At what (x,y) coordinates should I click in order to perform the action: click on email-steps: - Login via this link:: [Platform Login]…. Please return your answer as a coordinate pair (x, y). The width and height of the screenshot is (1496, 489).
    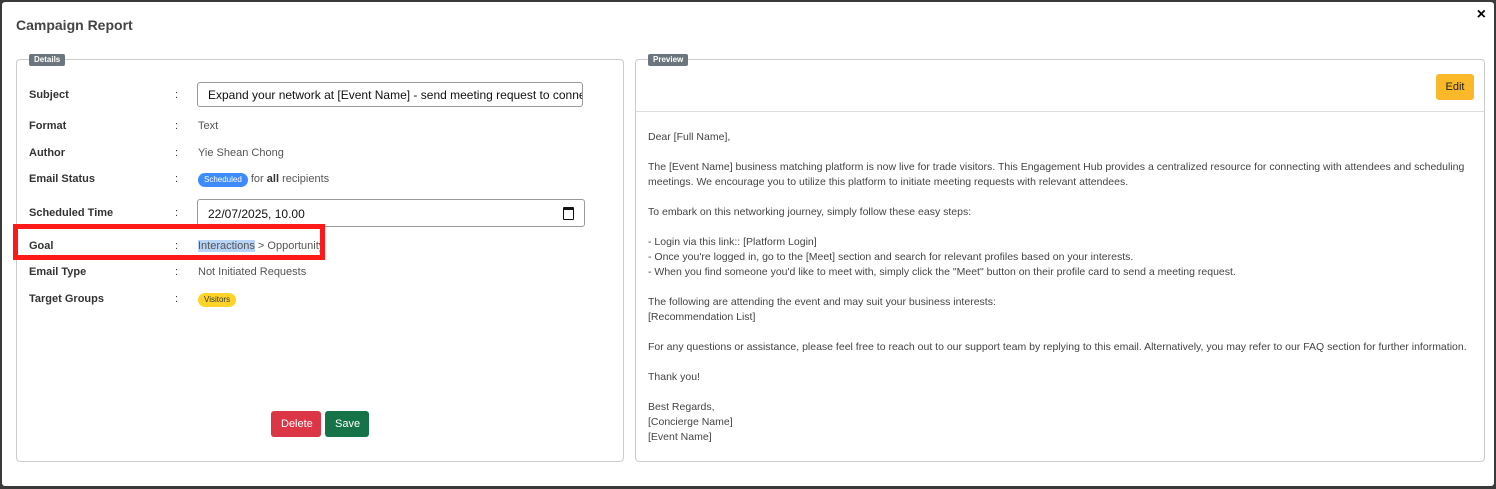
    Looking at the image, I should click on (1061, 257).